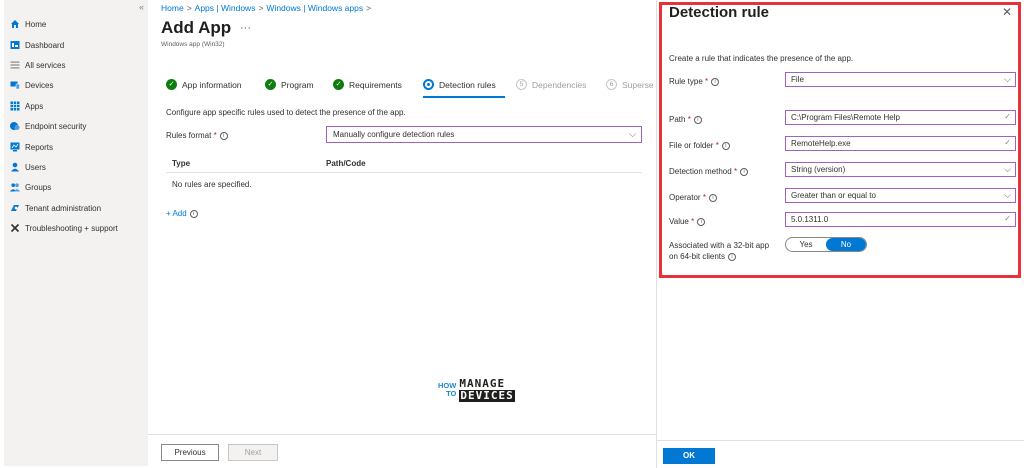 Image resolution: width=1024 pixels, height=468 pixels. What do you see at coordinates (611, 84) in the screenshot?
I see `step-number: 6` at bounding box center [611, 84].